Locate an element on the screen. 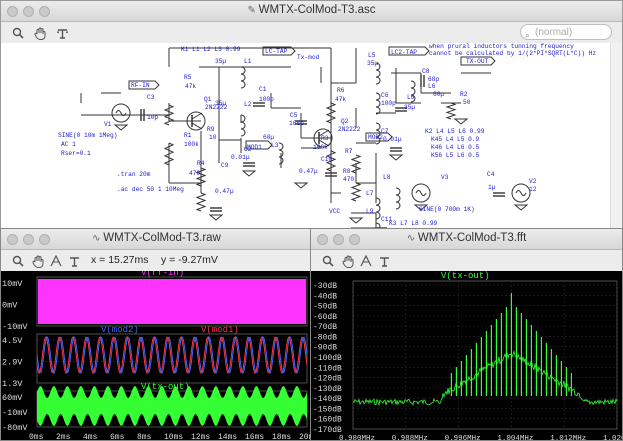 The image size is (623, 441). transient-titlebar: ∿ WMTX-ColMod-T3.raw is located at coordinates (156, 239).